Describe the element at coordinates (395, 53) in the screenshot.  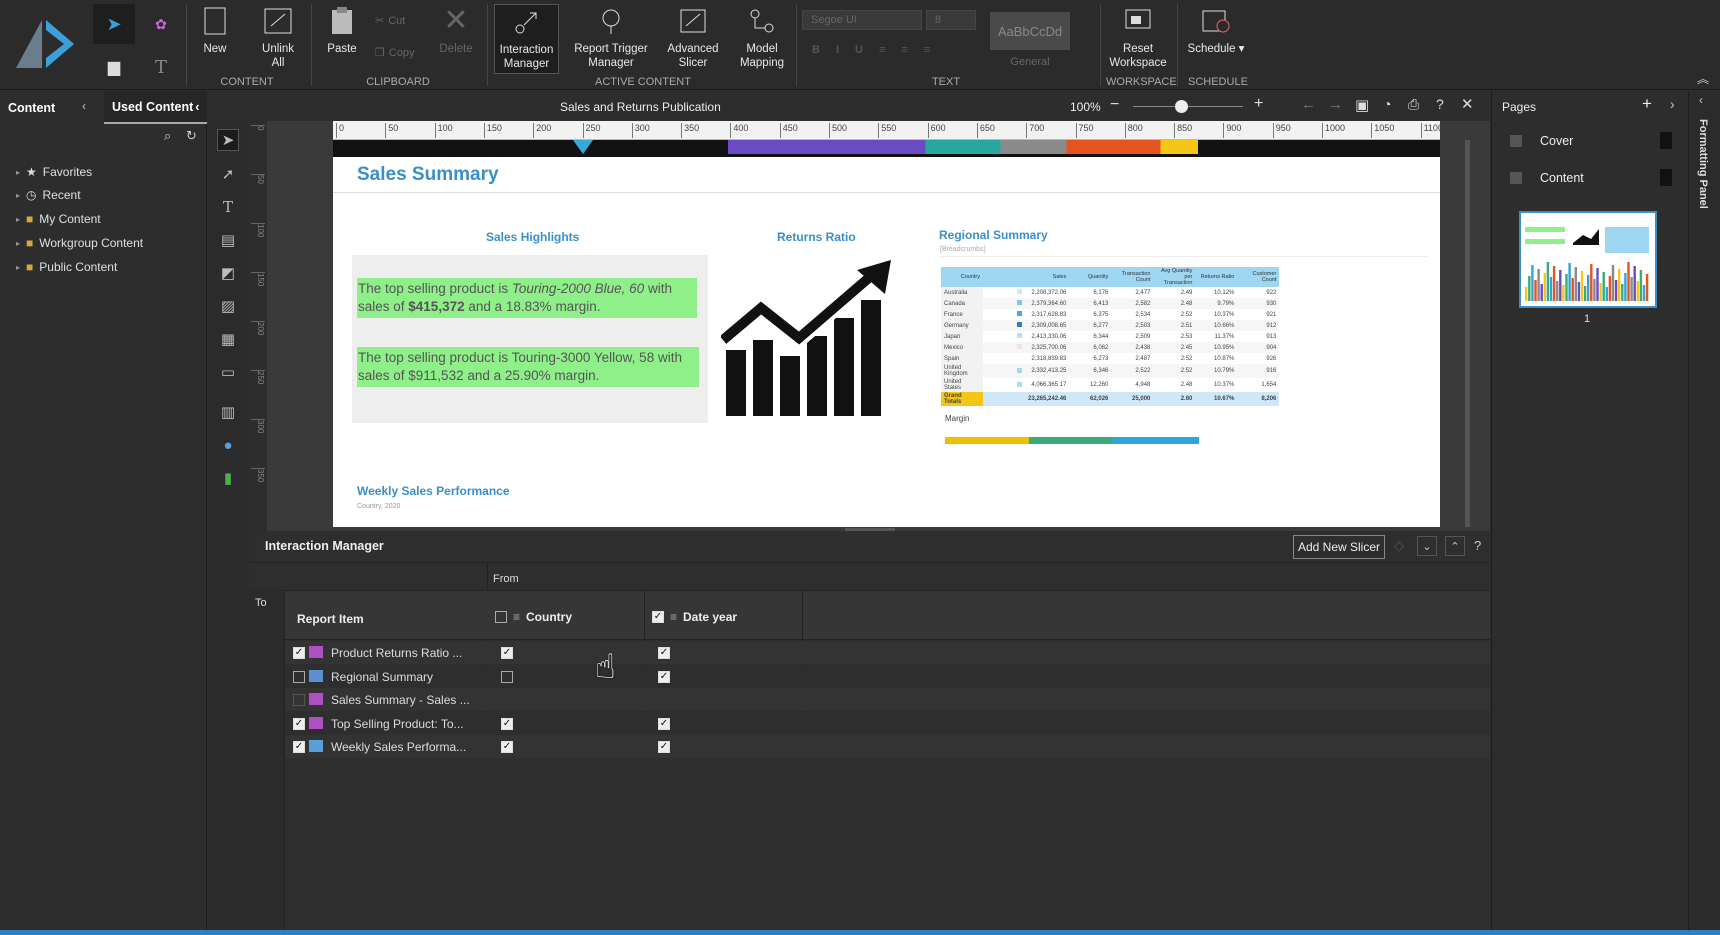
I see `copy-button: ❐ Copy` at that location.